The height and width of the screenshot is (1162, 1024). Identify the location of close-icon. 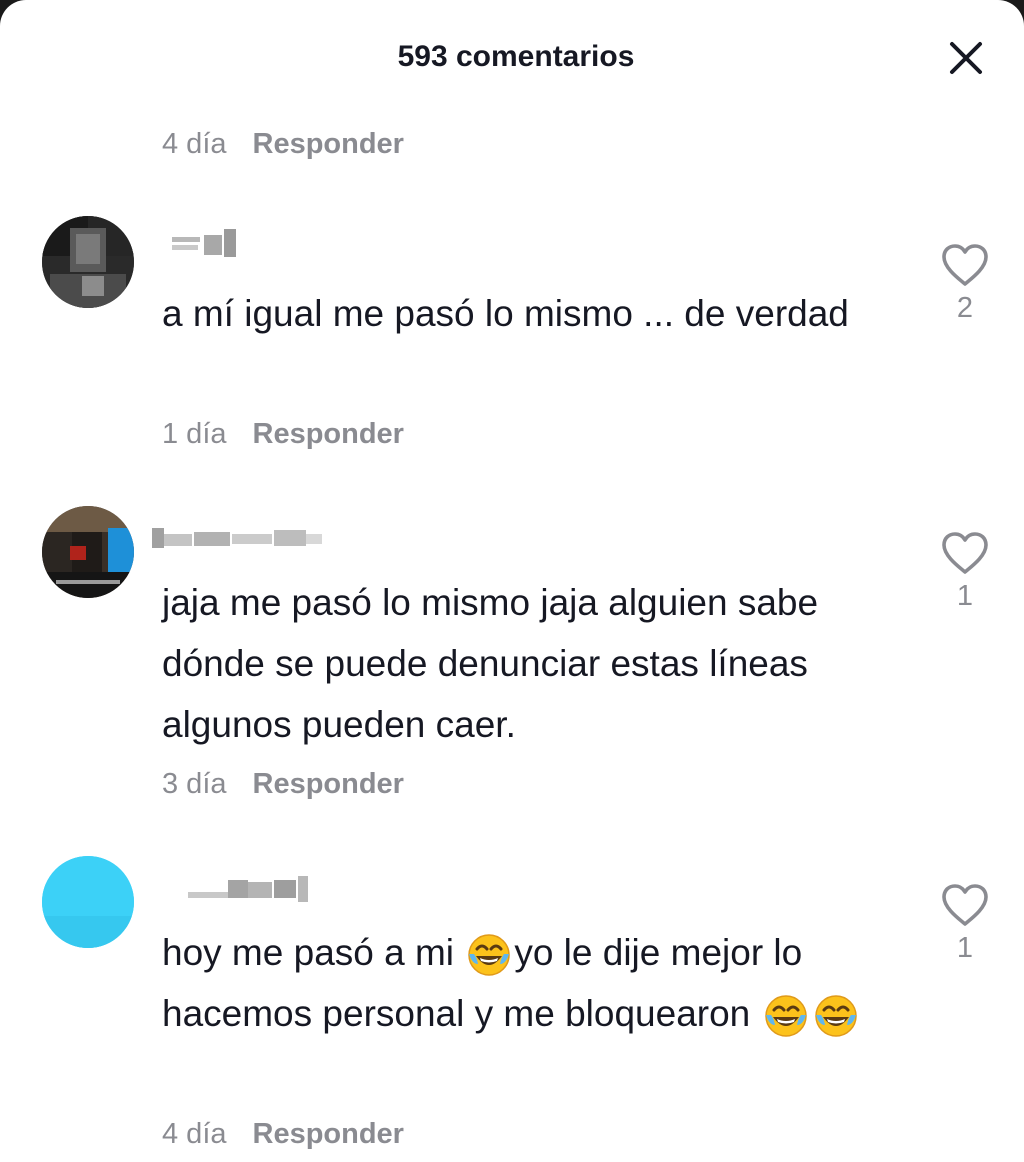
(966, 58).